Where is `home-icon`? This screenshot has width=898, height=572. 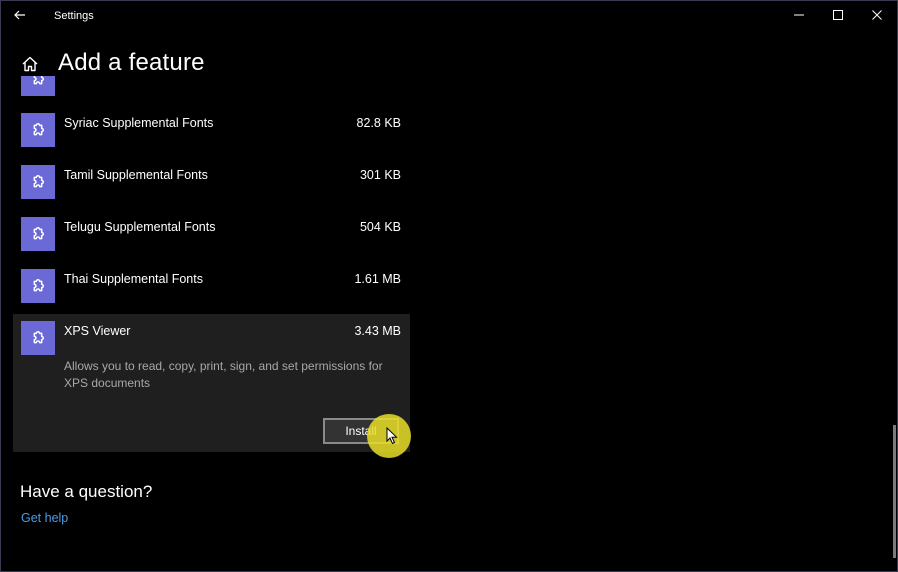 home-icon is located at coordinates (30, 64).